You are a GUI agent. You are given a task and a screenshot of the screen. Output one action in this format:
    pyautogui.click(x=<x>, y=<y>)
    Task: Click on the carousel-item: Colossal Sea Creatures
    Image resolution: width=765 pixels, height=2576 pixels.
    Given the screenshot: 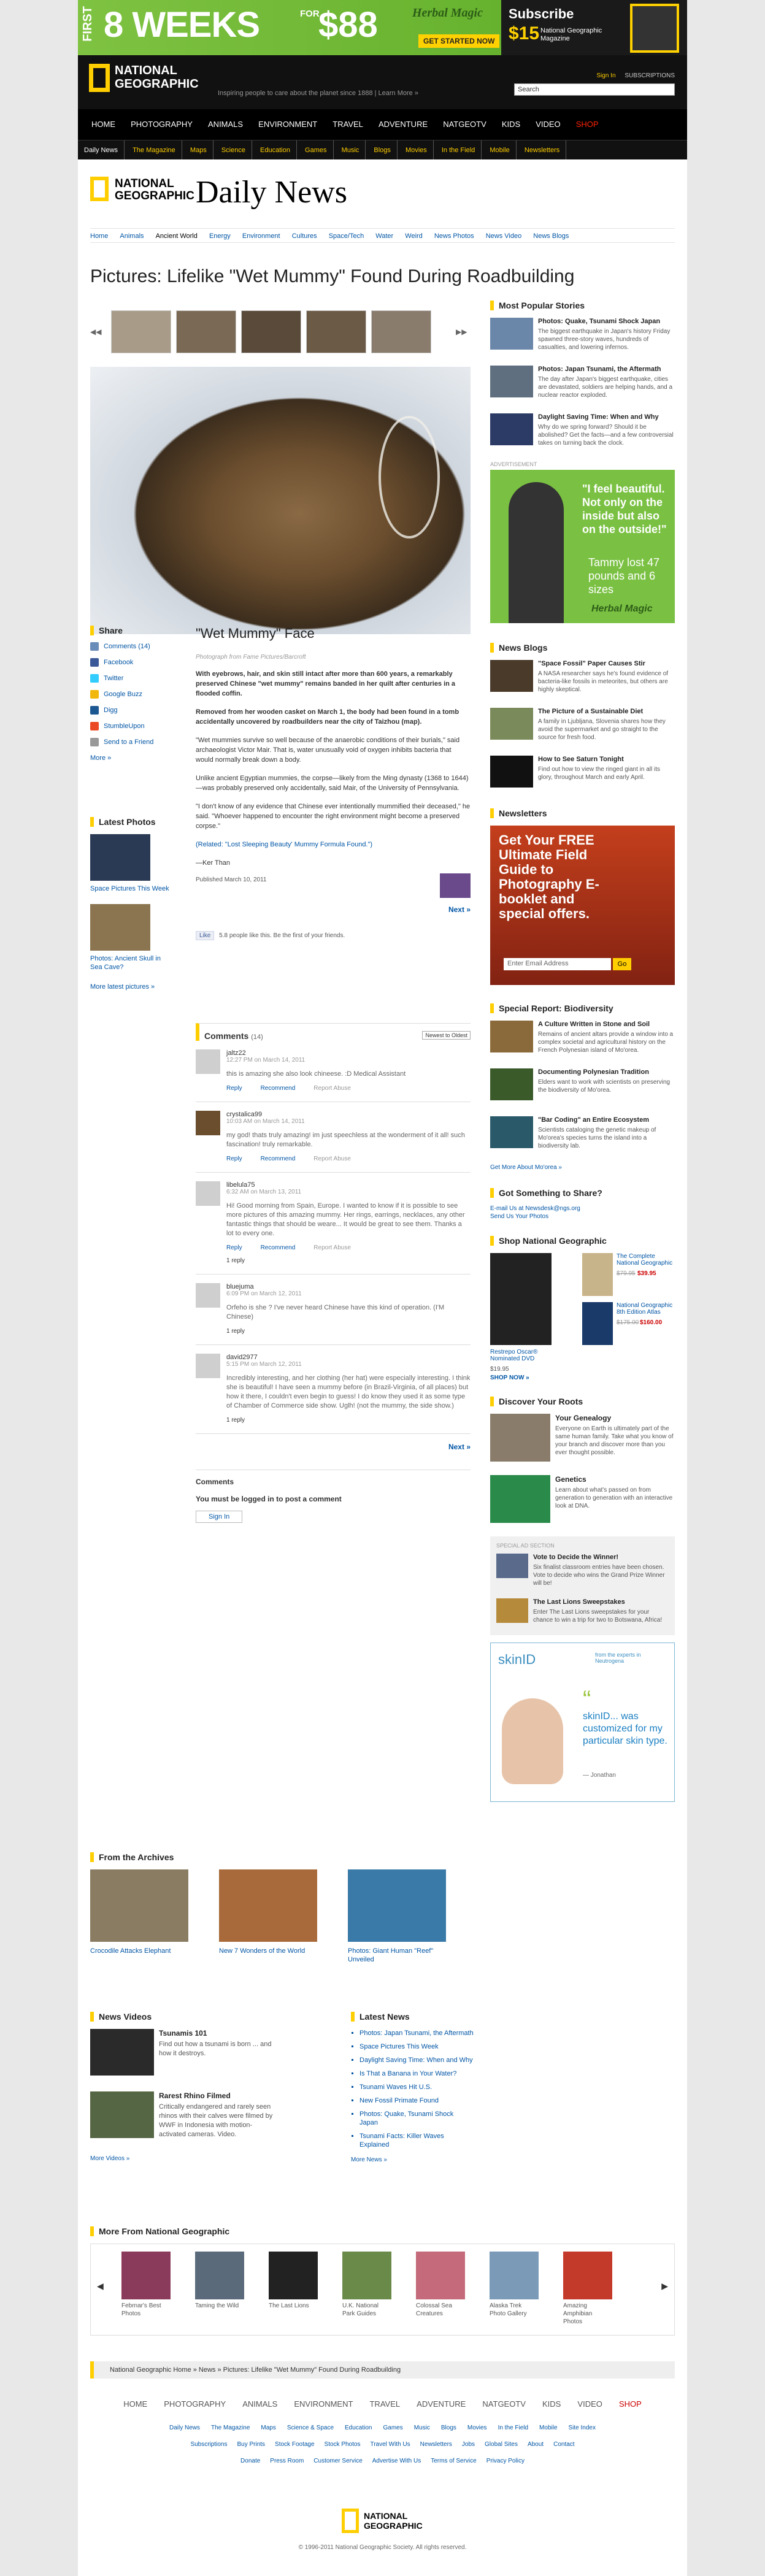 What is the action you would take?
    pyautogui.click(x=440, y=2285)
    